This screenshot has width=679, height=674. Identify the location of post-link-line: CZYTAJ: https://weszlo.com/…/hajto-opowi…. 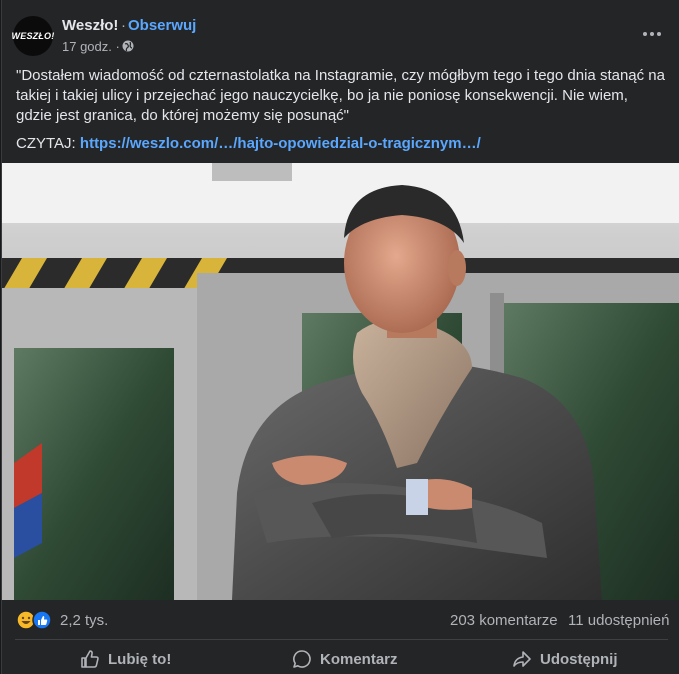
(248, 144).